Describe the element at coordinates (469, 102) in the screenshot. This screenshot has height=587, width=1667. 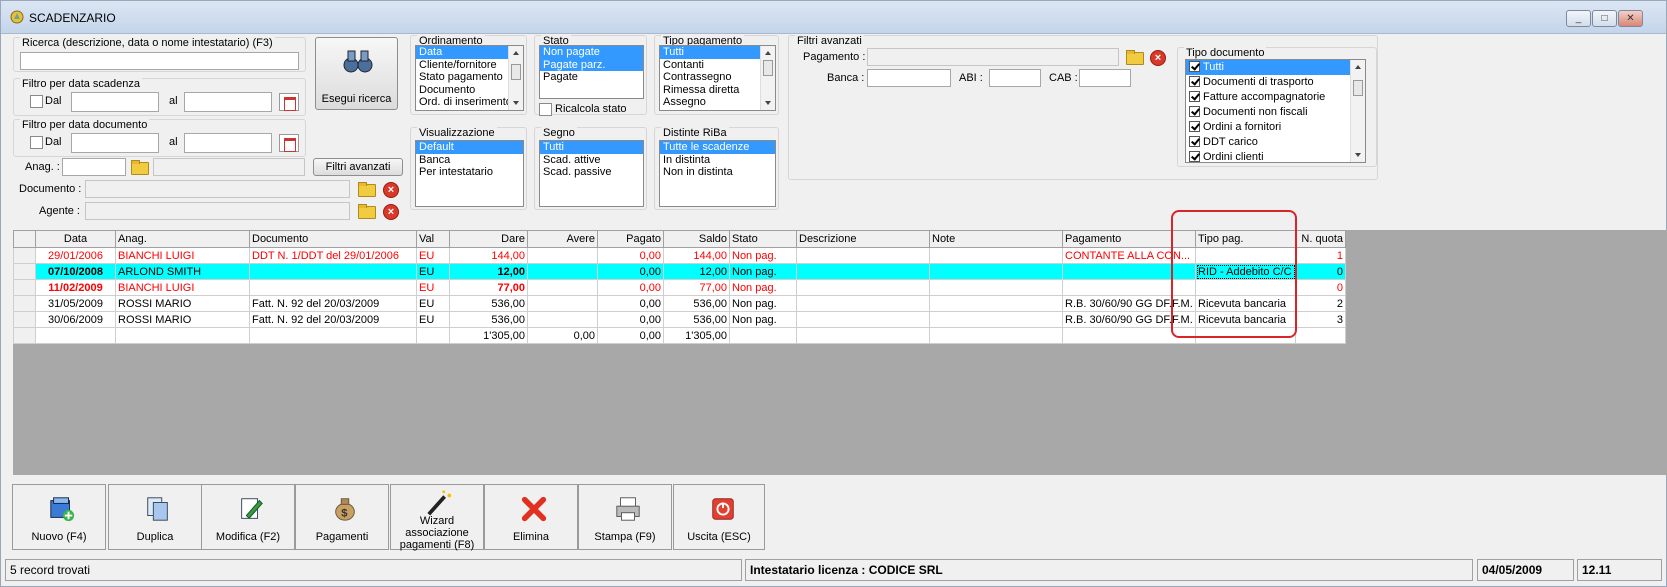
I see `list-item: Ord. di inserimento` at that location.